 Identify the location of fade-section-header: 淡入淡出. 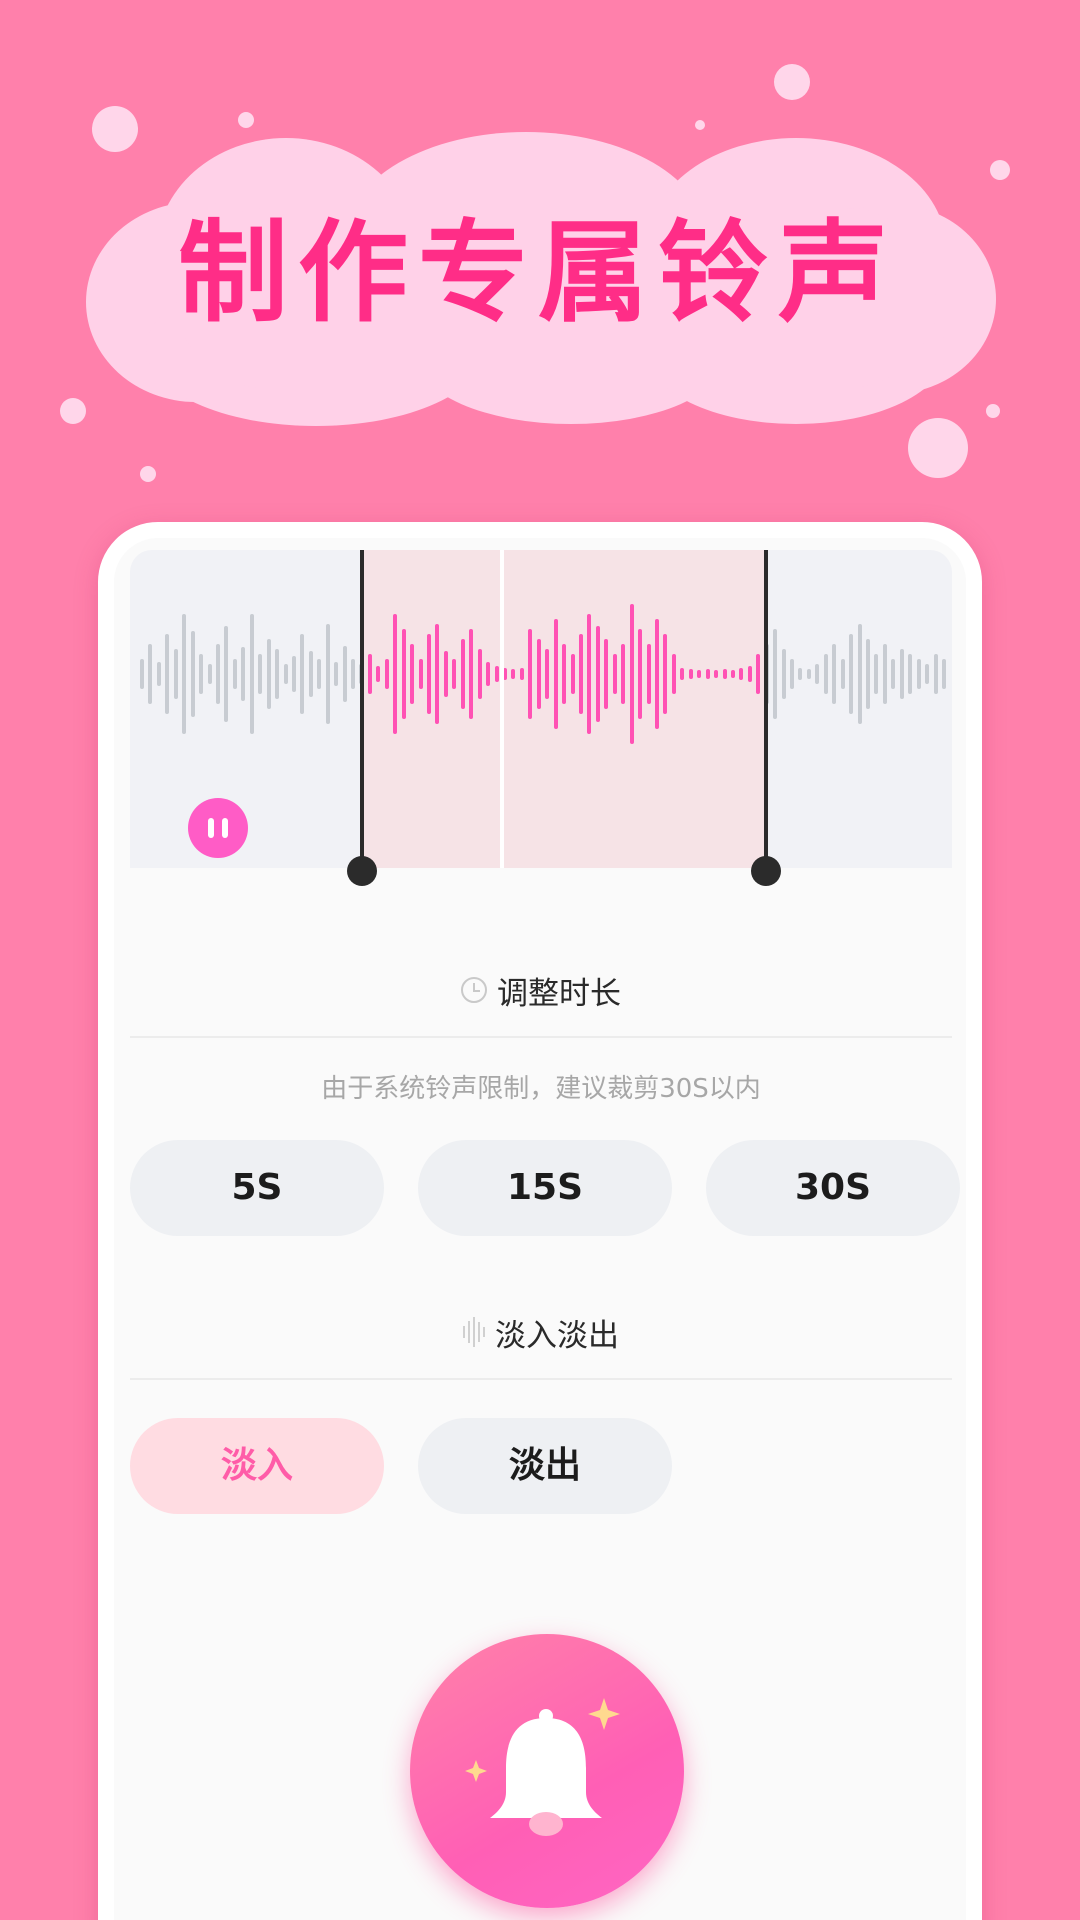
(541, 1332).